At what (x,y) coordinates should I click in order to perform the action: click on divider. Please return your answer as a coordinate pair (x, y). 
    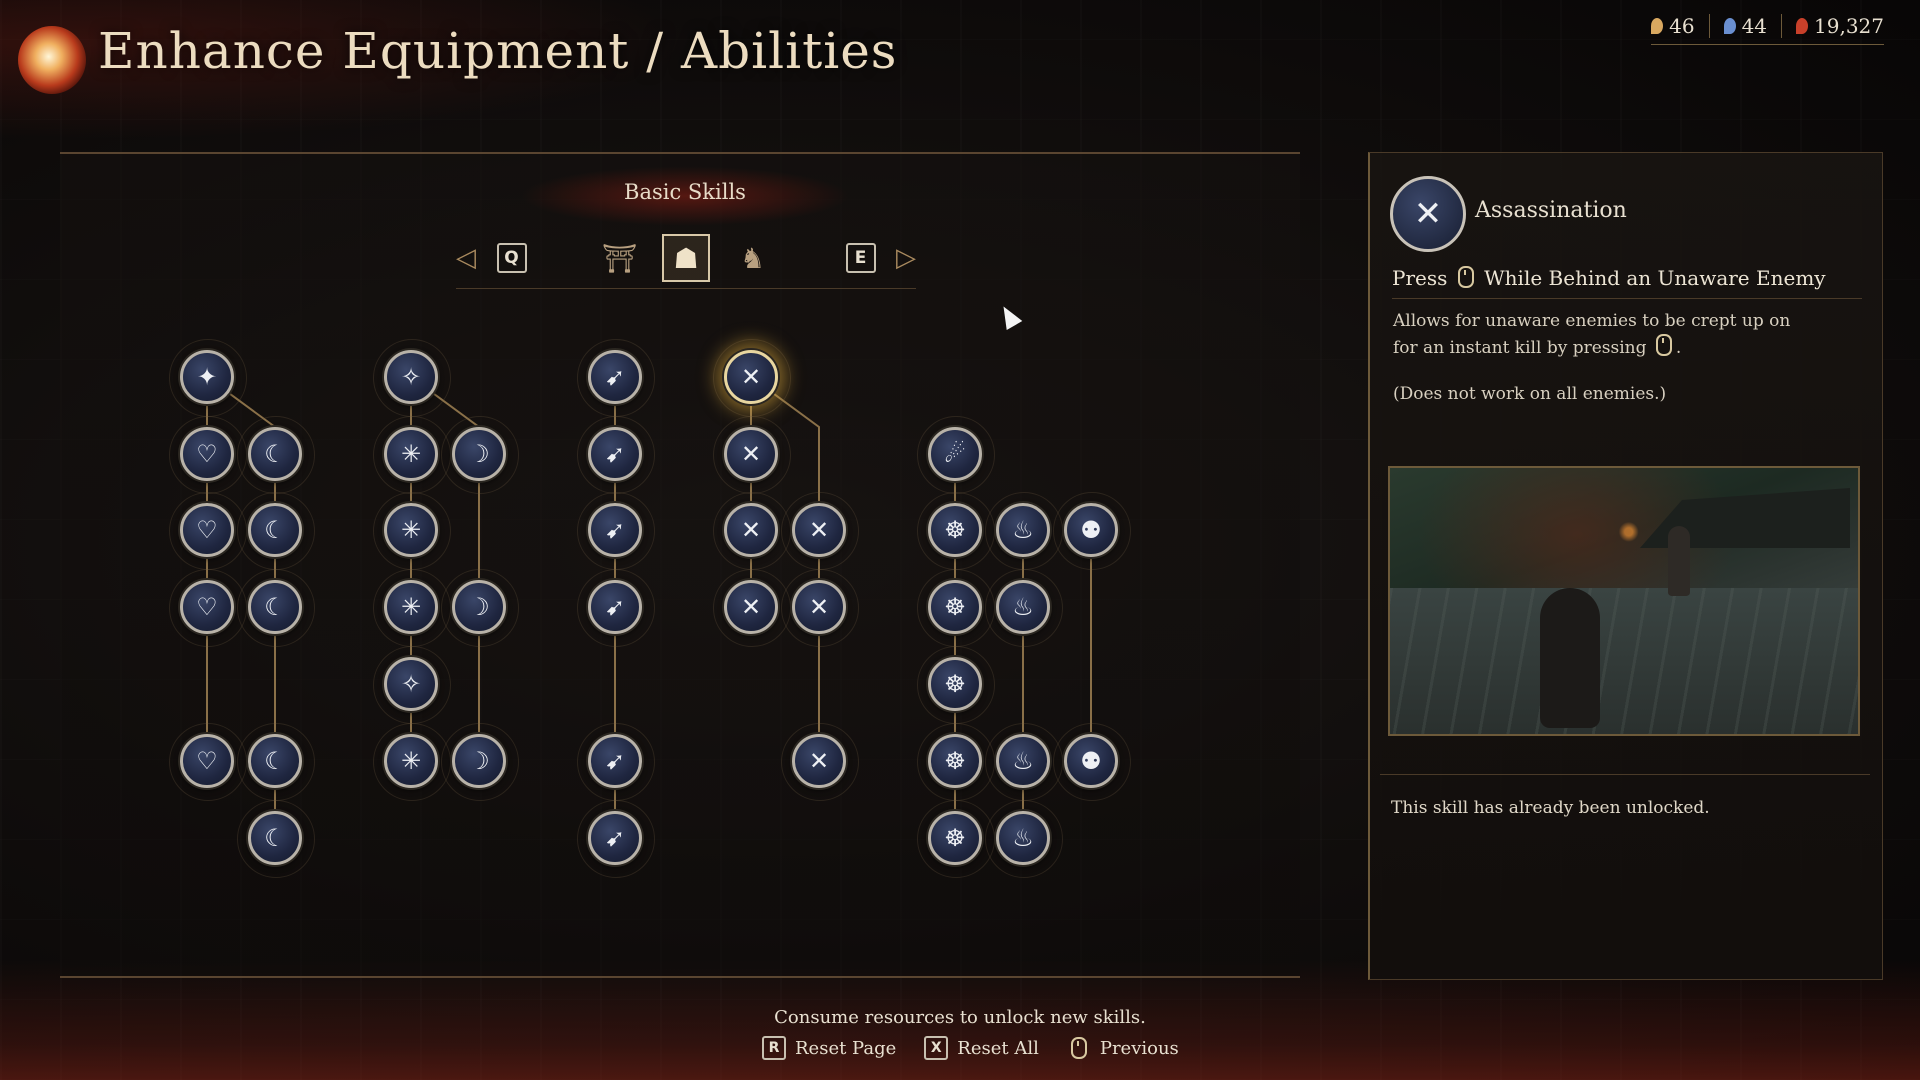
    Looking at the image, I should click on (1625, 774).